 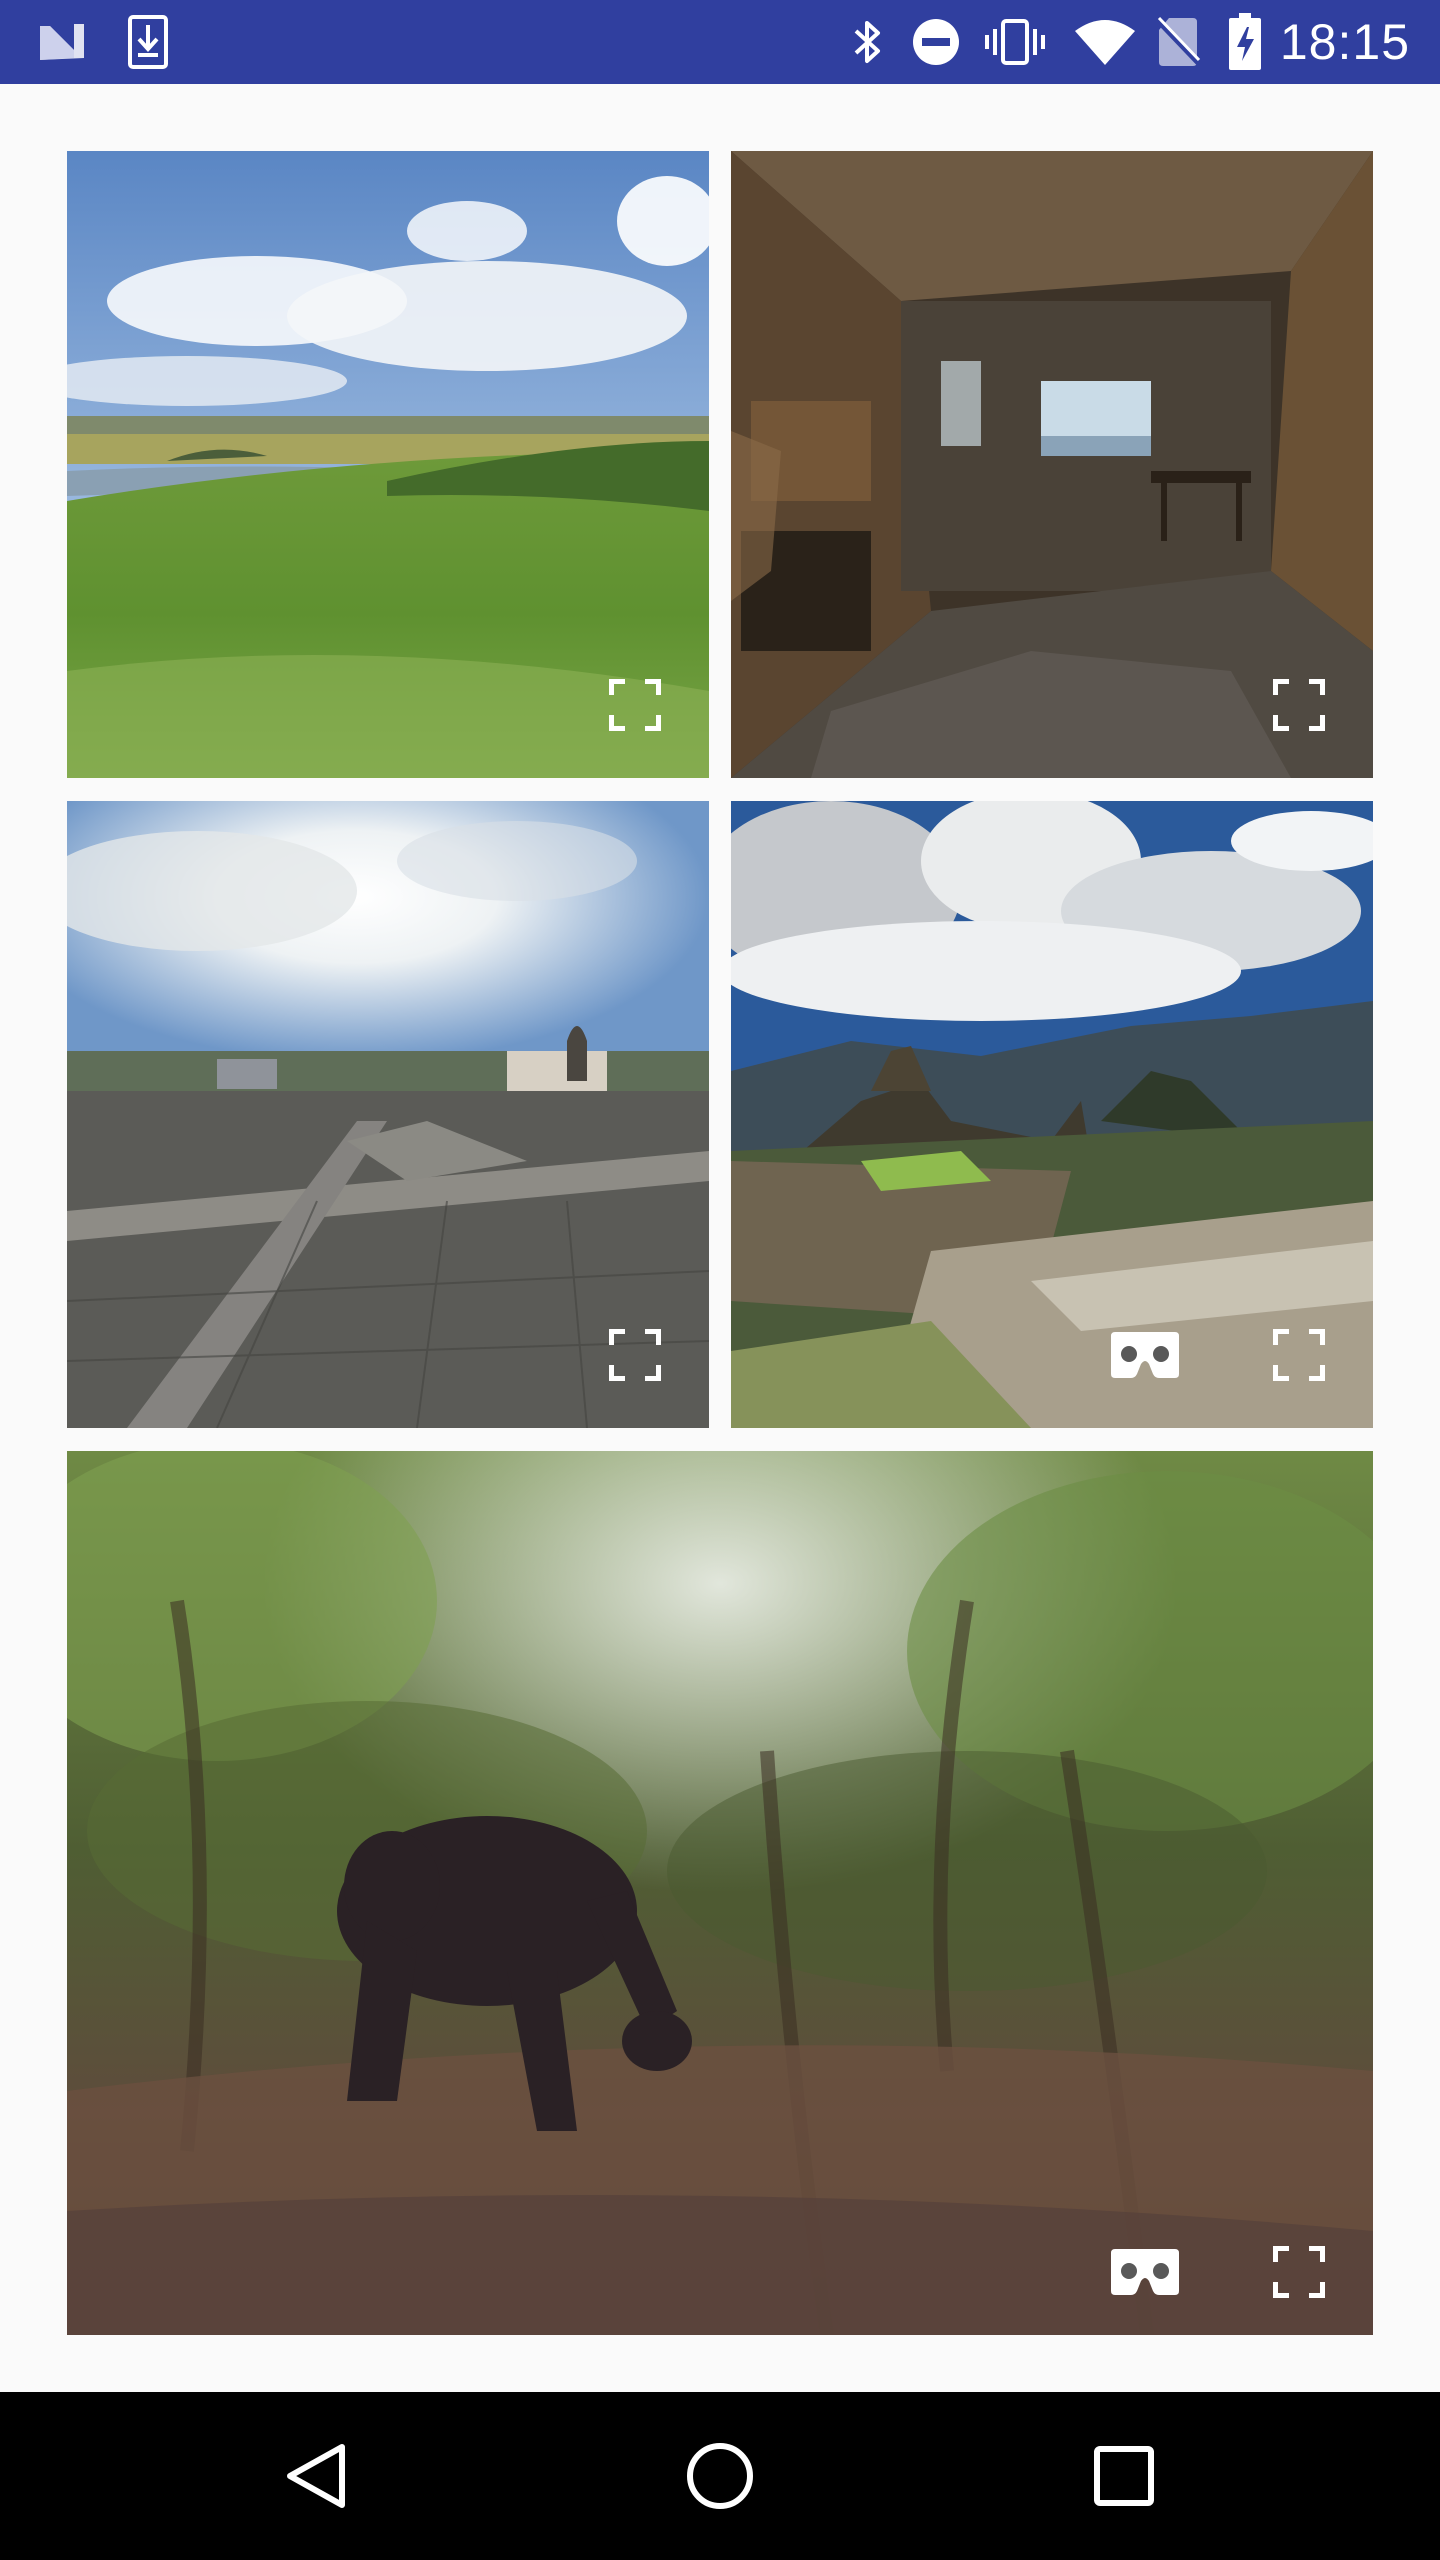 I want to click on home-icon, so click(x=720, y=2476).